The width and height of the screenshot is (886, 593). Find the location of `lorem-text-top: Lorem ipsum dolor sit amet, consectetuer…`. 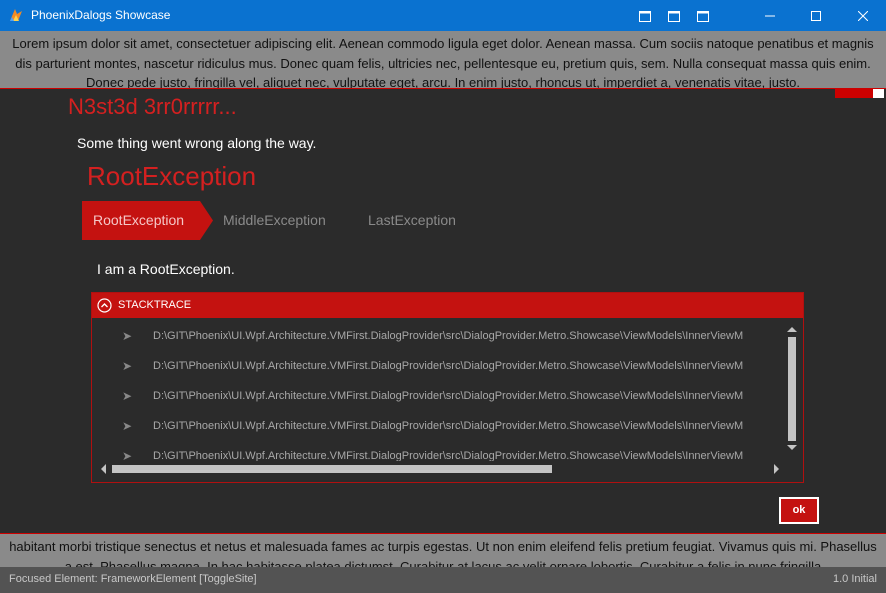

lorem-text-top: Lorem ipsum dolor sit amet, consectetuer… is located at coordinates (443, 60).